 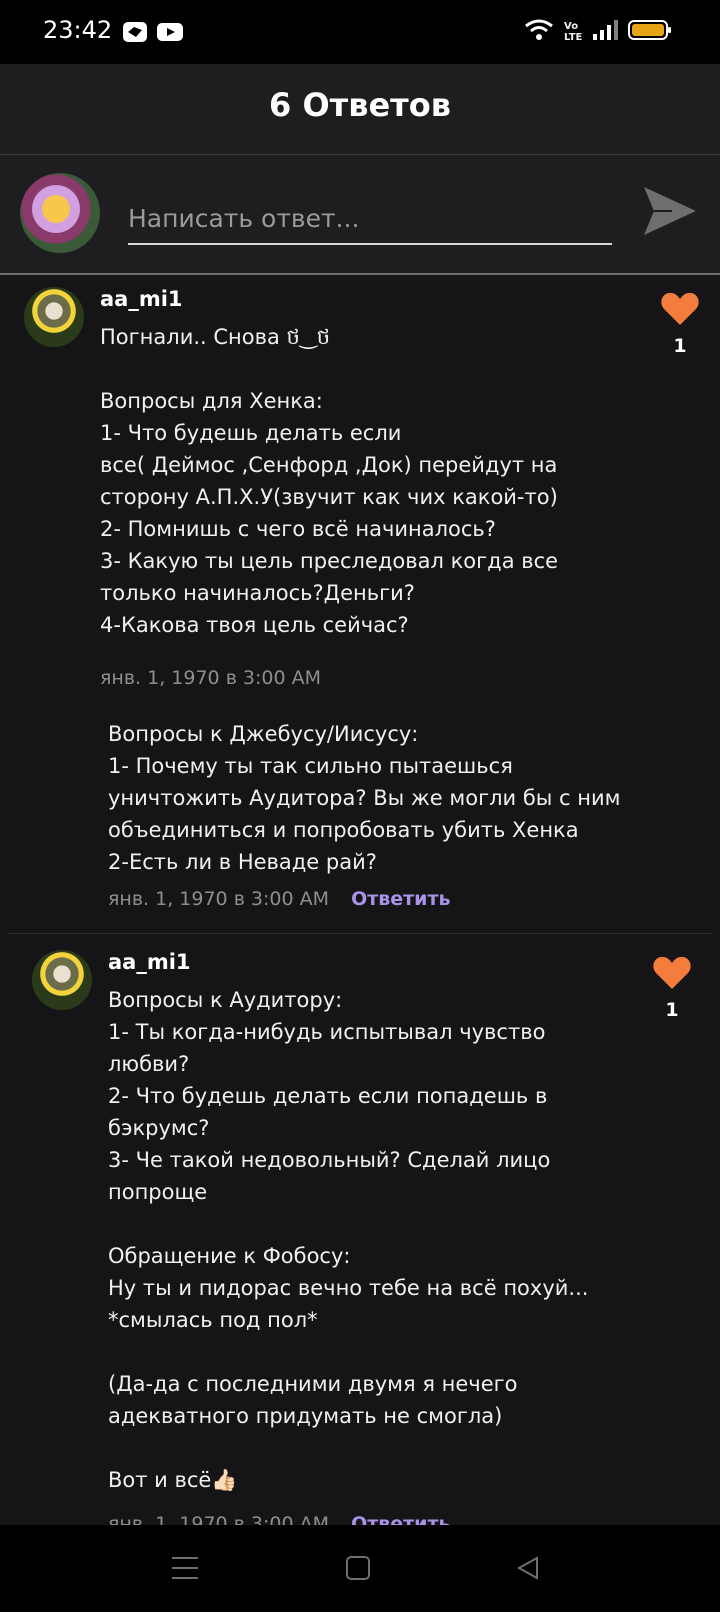 I want to click on notification-icons, so click(x=153, y=34).